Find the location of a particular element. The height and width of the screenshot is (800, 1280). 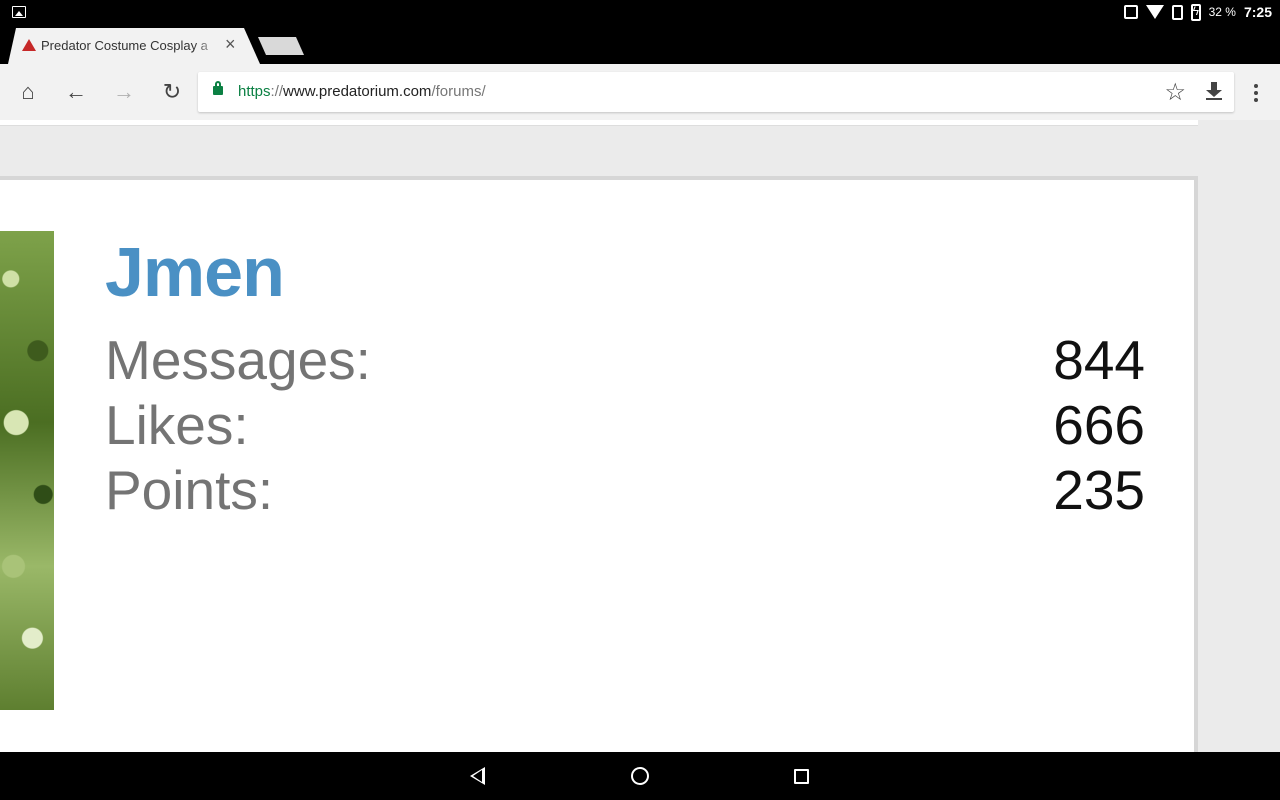

stat-value: 844 is located at coordinates (1099, 360).